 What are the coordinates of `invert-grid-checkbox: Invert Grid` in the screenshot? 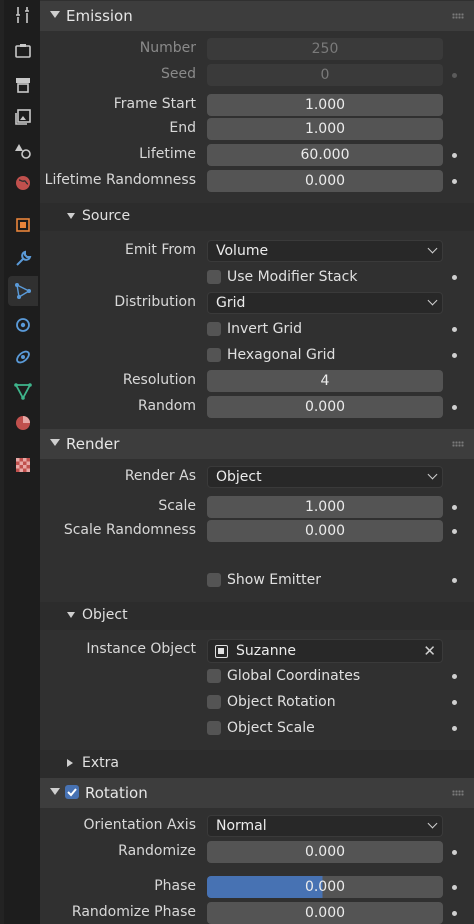 It's located at (254, 329).